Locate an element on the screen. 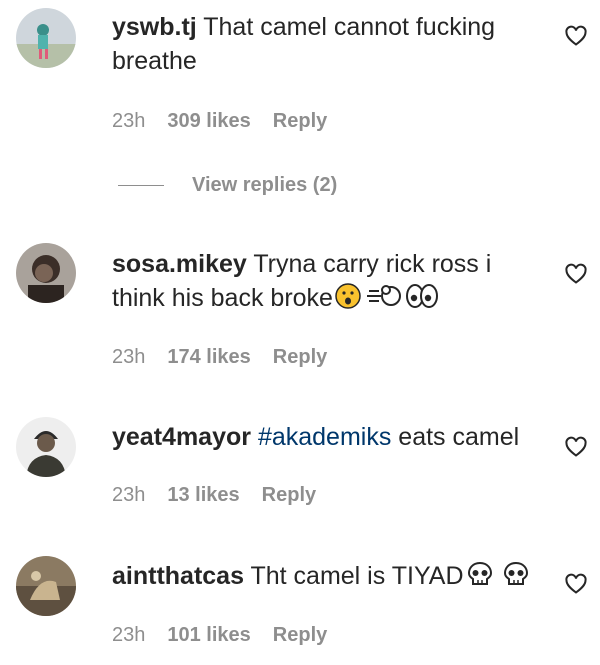 The width and height of the screenshot is (600, 665). comment-meta: 23h 101 likes Reply is located at coordinates (219, 635).